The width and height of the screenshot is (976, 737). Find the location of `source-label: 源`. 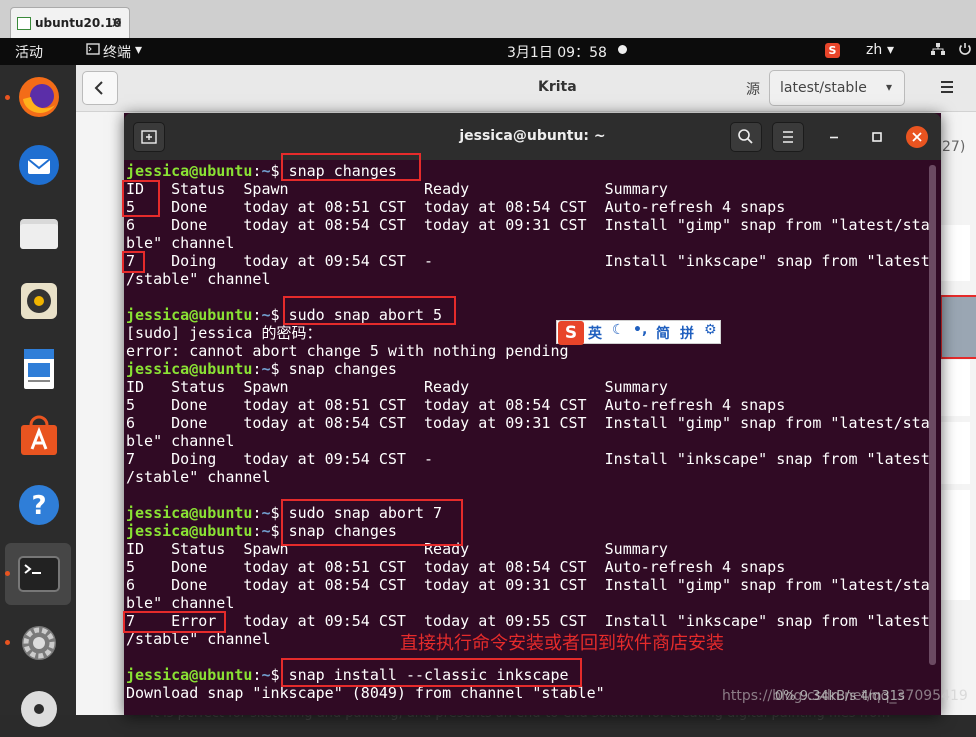

source-label: 源 is located at coordinates (753, 90).